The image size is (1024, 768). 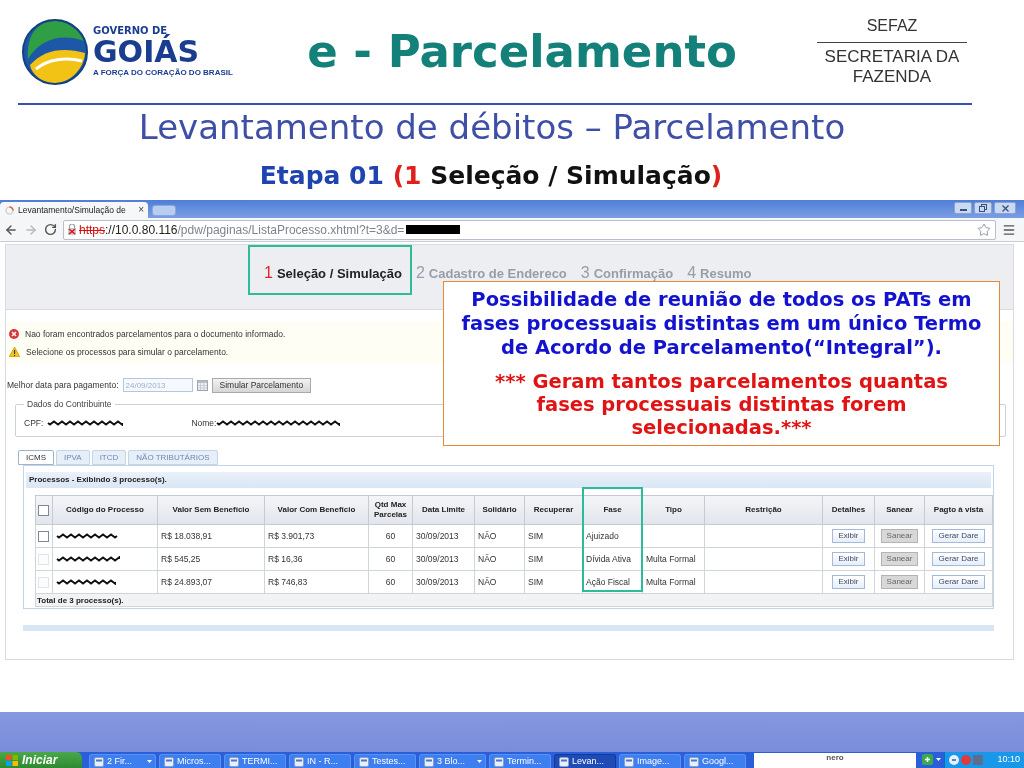 What do you see at coordinates (673, 510) in the screenshot?
I see `column-header: Tipo` at bounding box center [673, 510].